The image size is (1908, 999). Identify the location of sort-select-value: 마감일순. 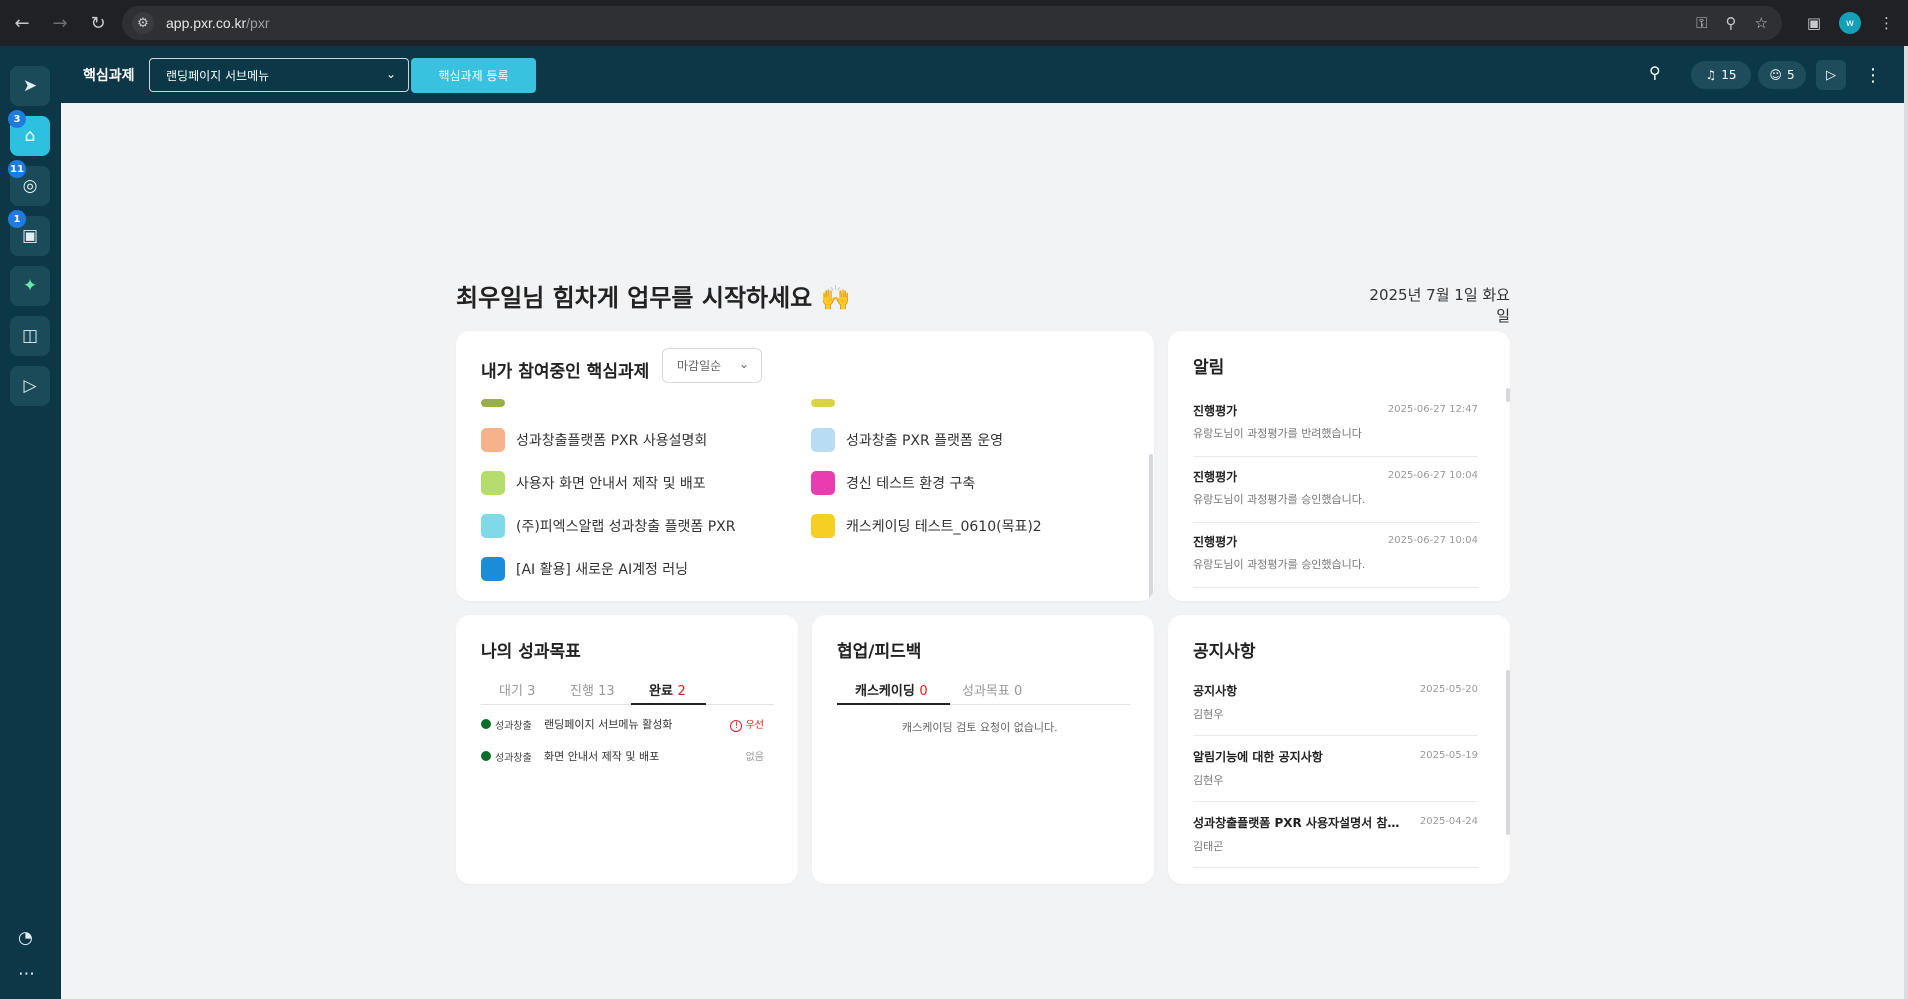
(699, 366).